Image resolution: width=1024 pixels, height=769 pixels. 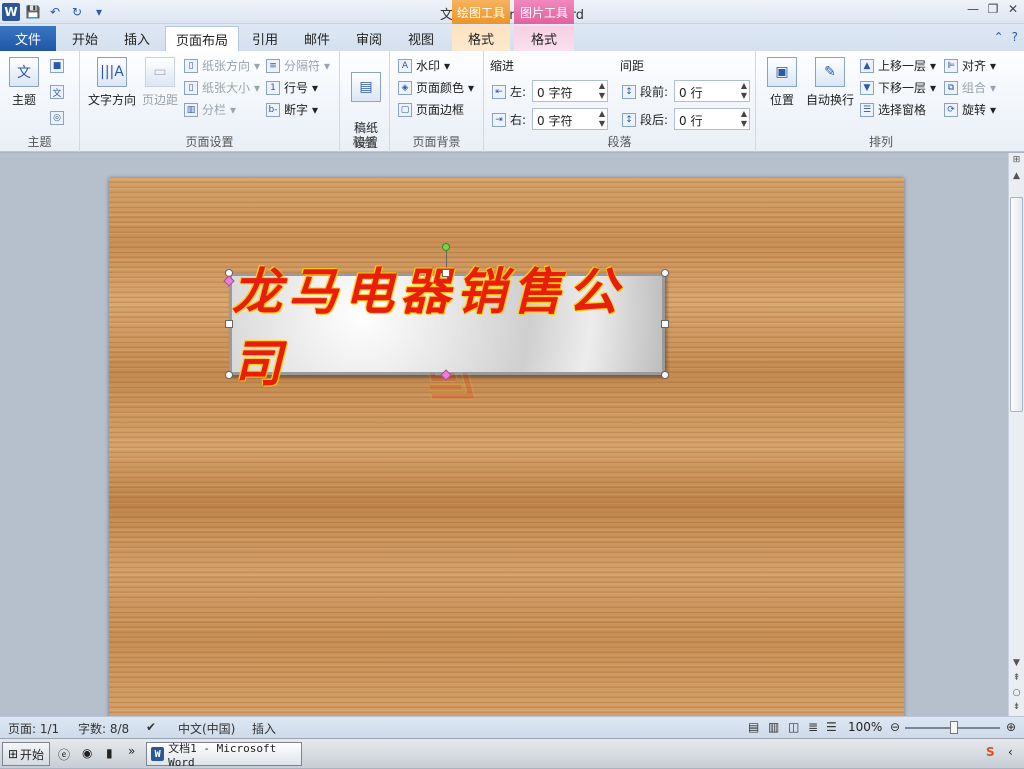 I want to click on tab-format-drawing: 格式, so click(x=481, y=38).